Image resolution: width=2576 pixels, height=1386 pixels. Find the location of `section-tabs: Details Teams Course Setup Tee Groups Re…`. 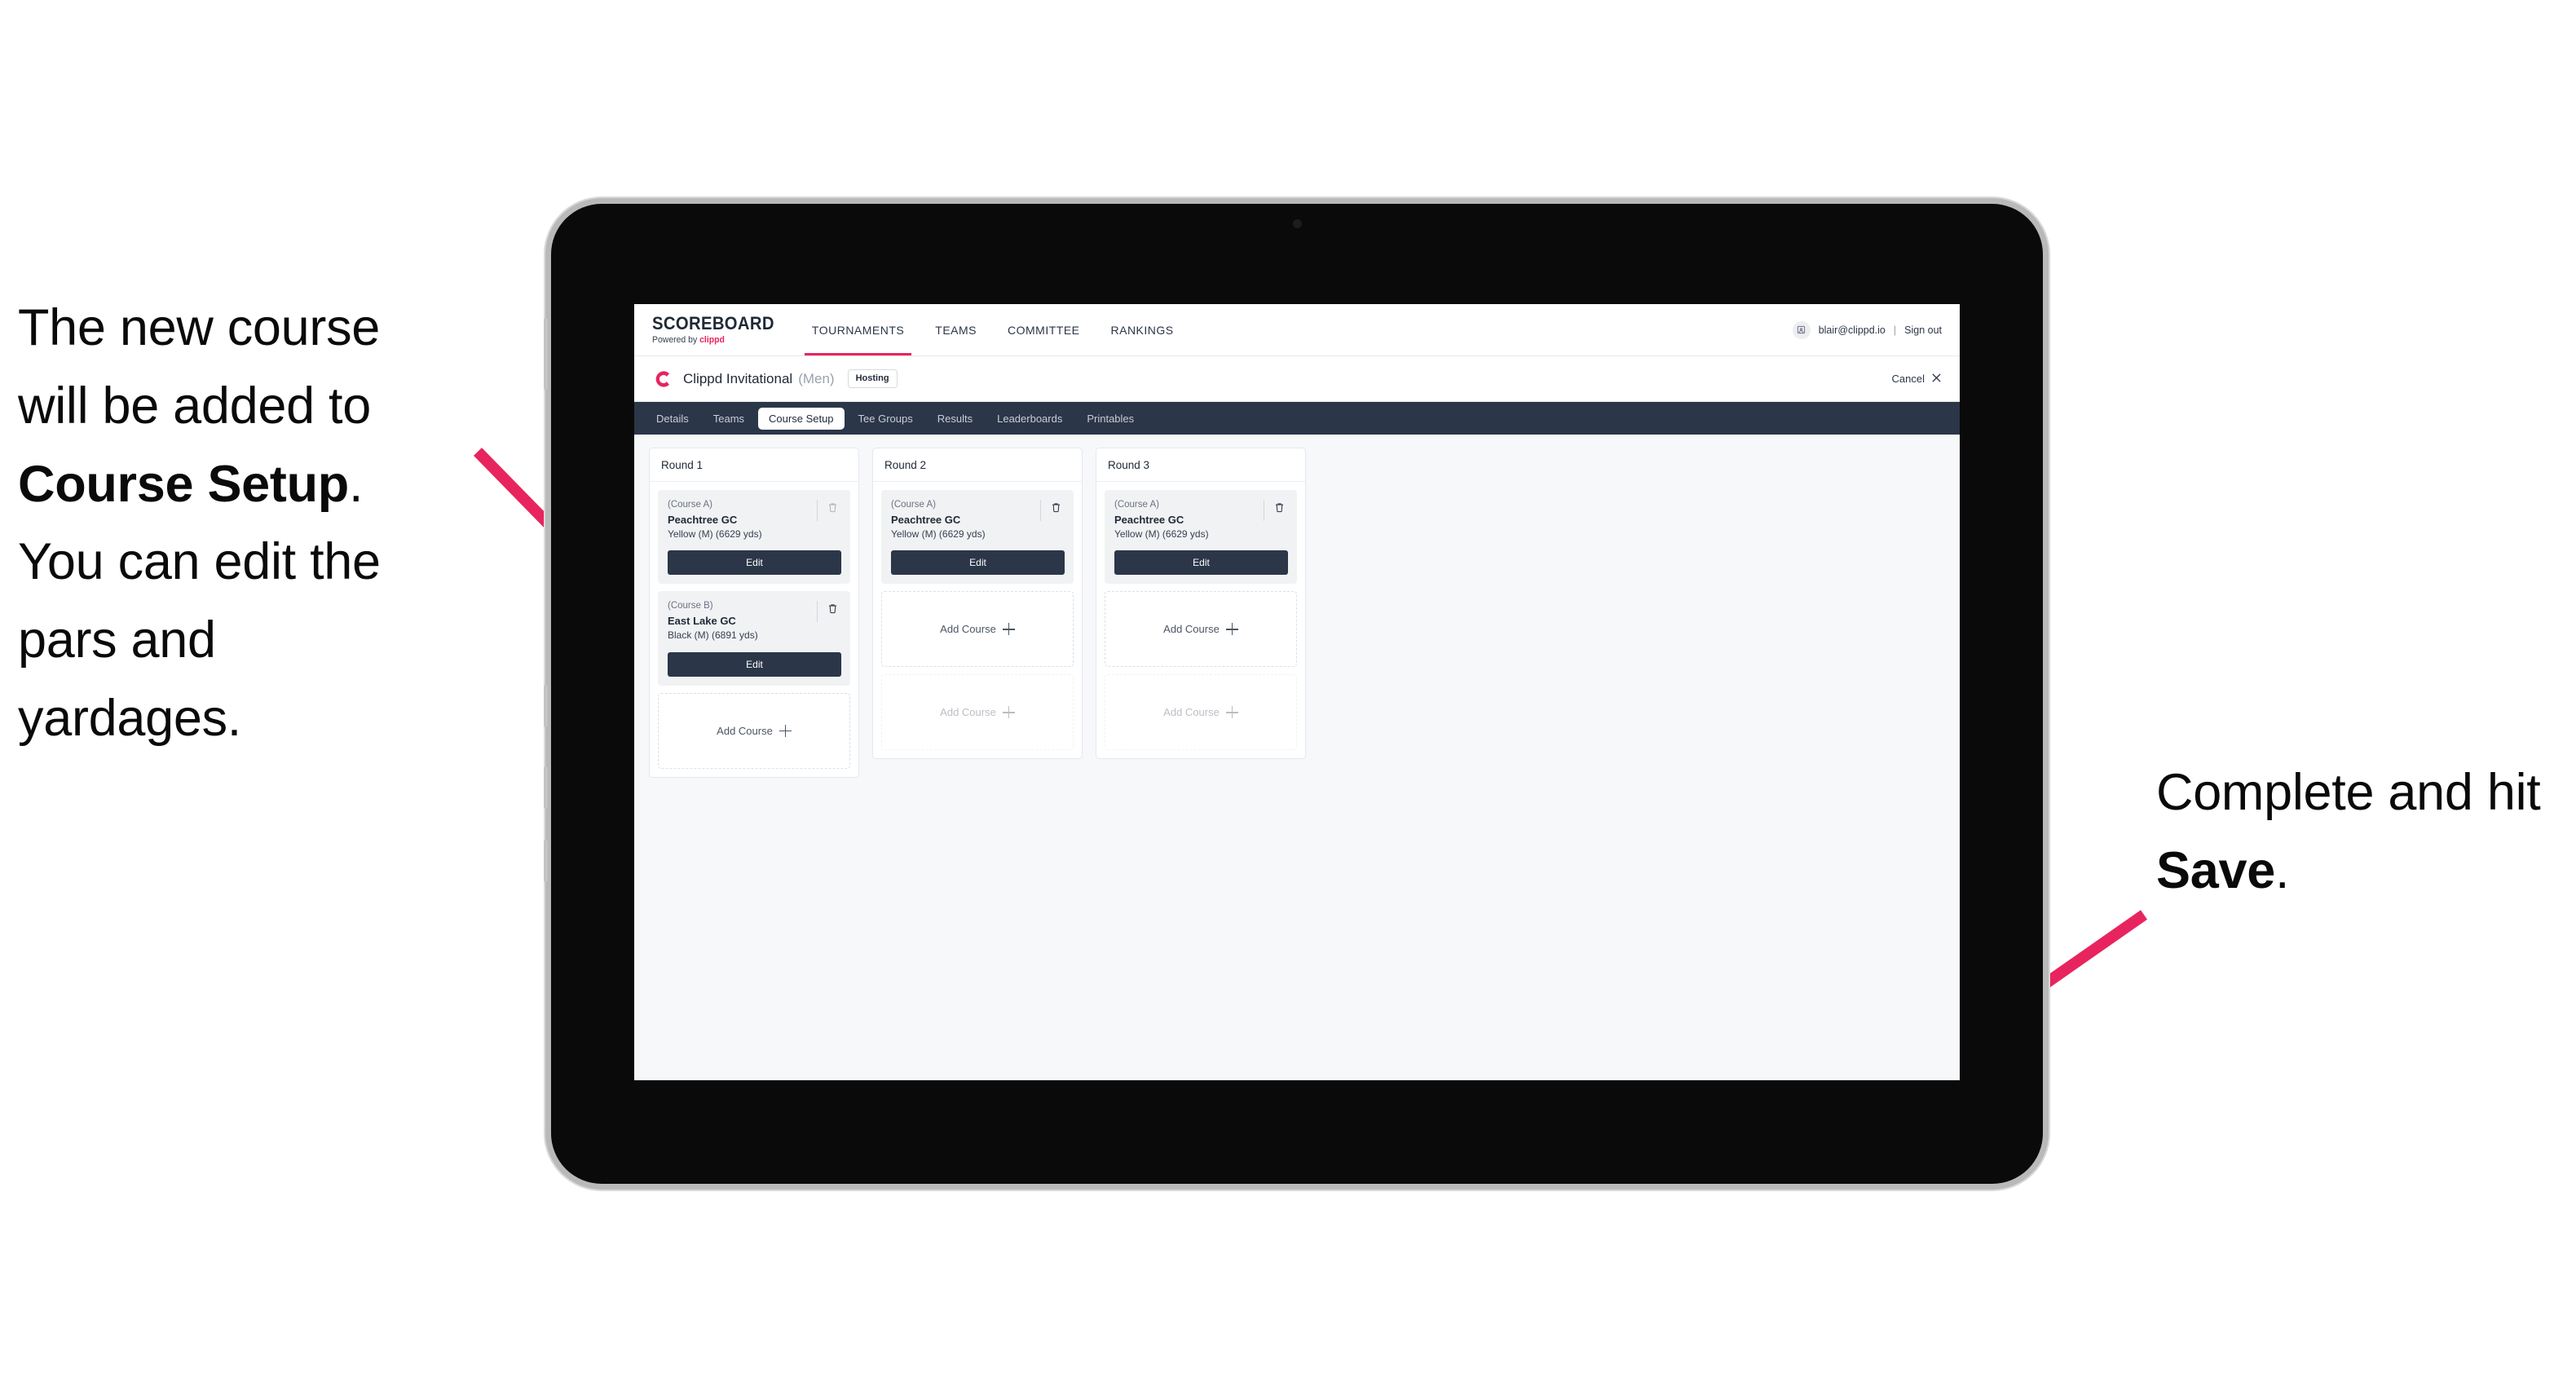

section-tabs: Details Teams Course Setup Tee Groups Re… is located at coordinates (1297, 419).